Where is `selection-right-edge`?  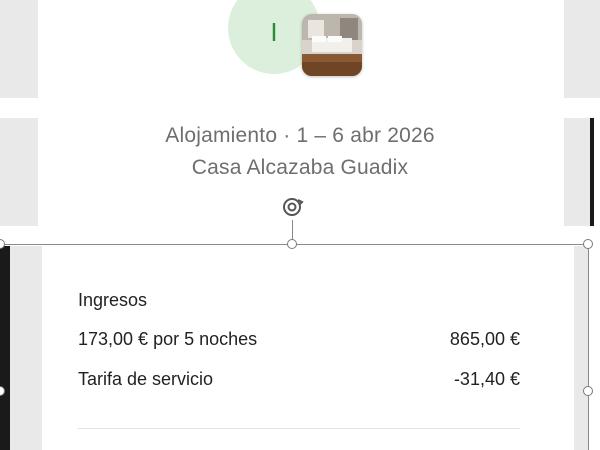
selection-right-edge is located at coordinates (588, 347).